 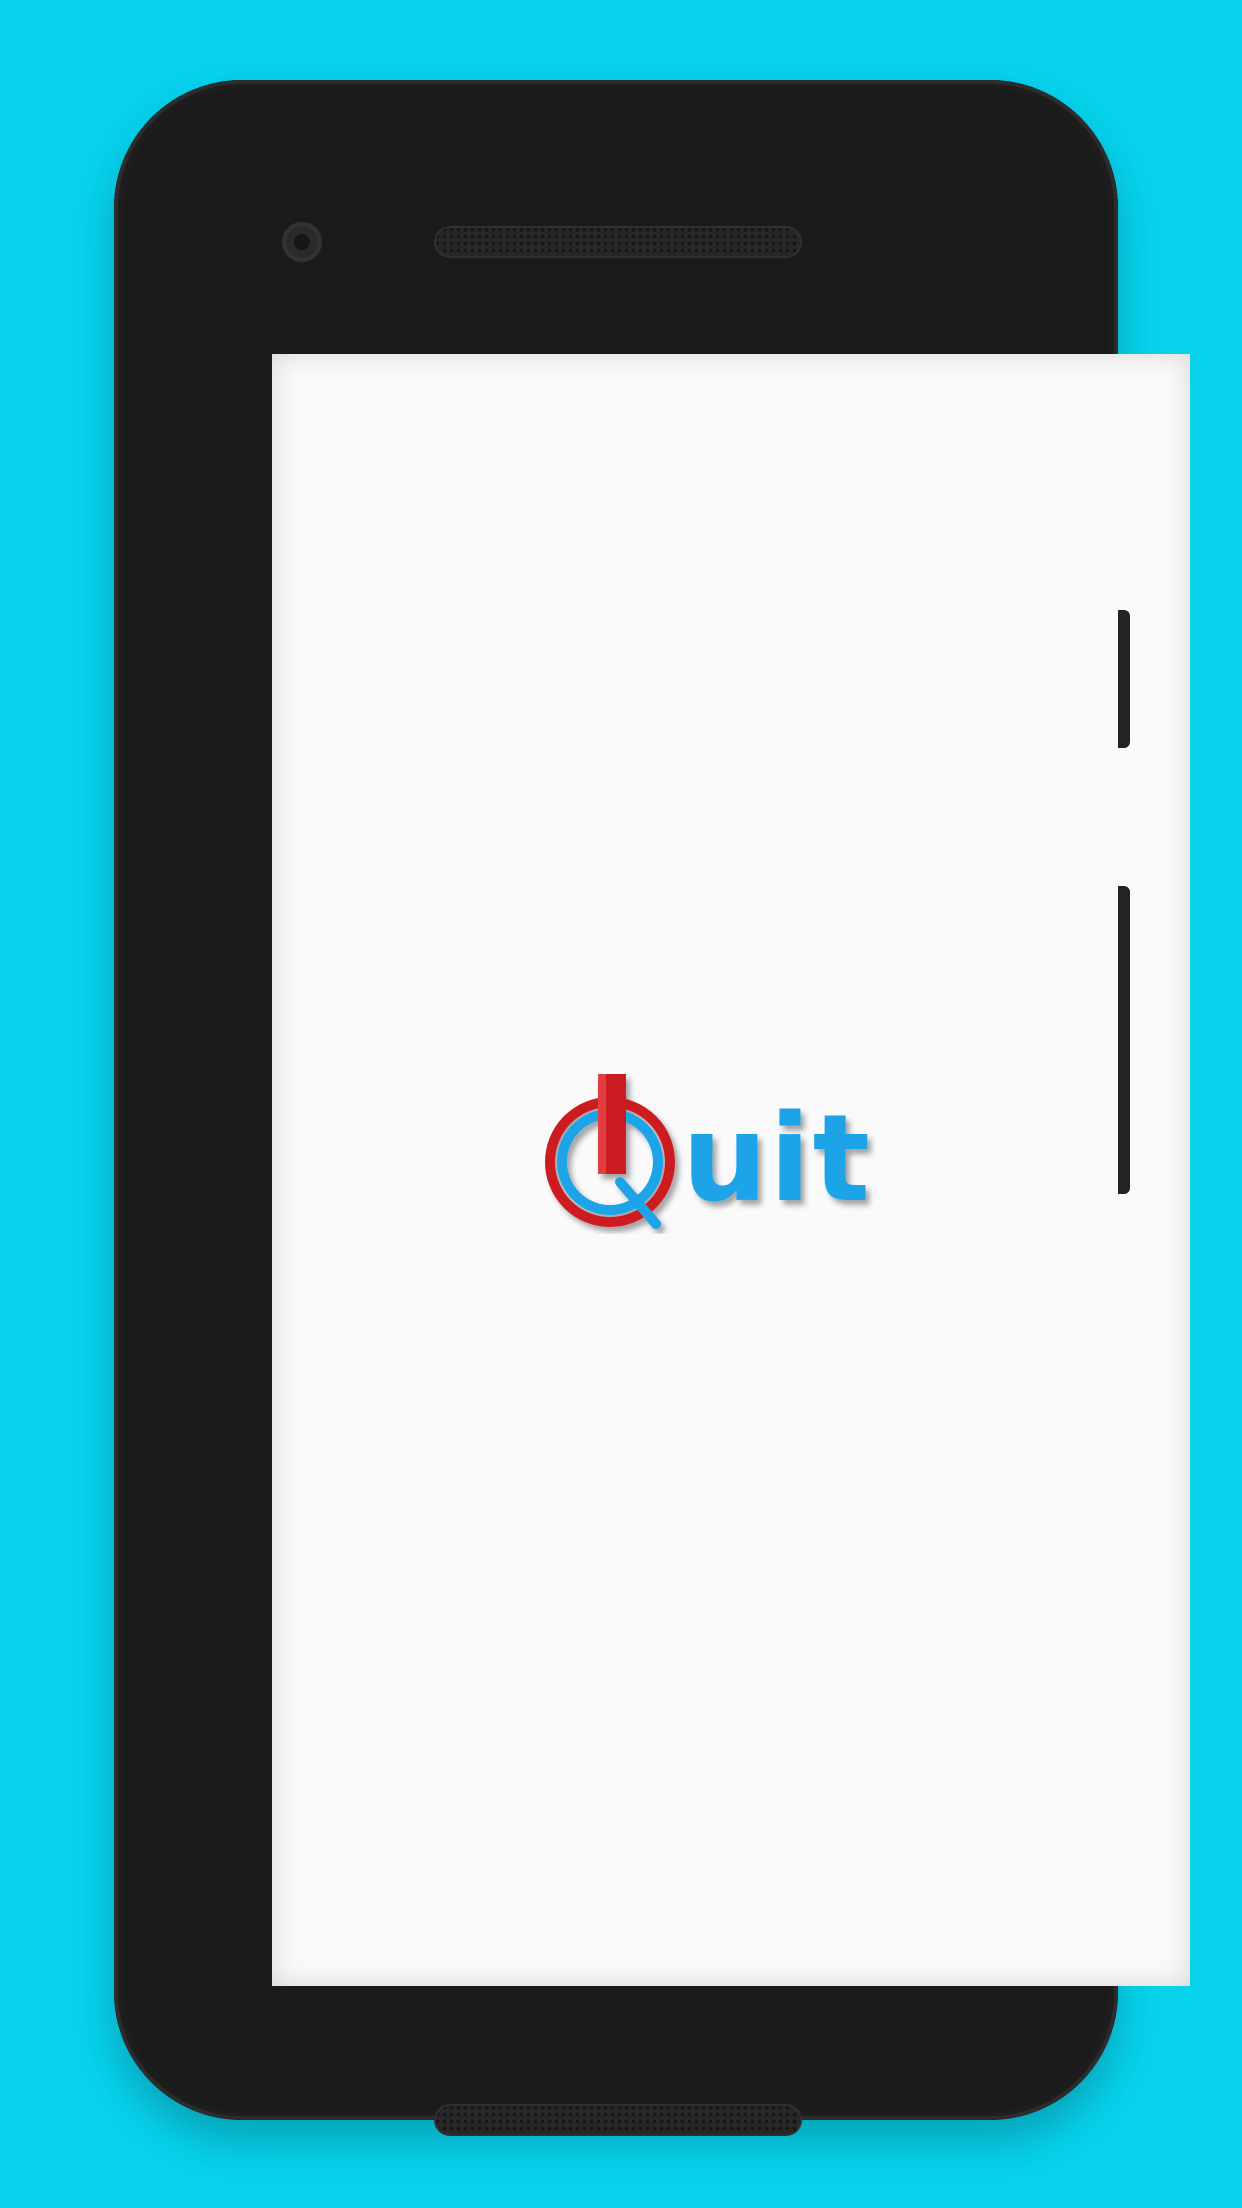 What do you see at coordinates (1124, 1040) in the screenshot?
I see `volume-button` at bounding box center [1124, 1040].